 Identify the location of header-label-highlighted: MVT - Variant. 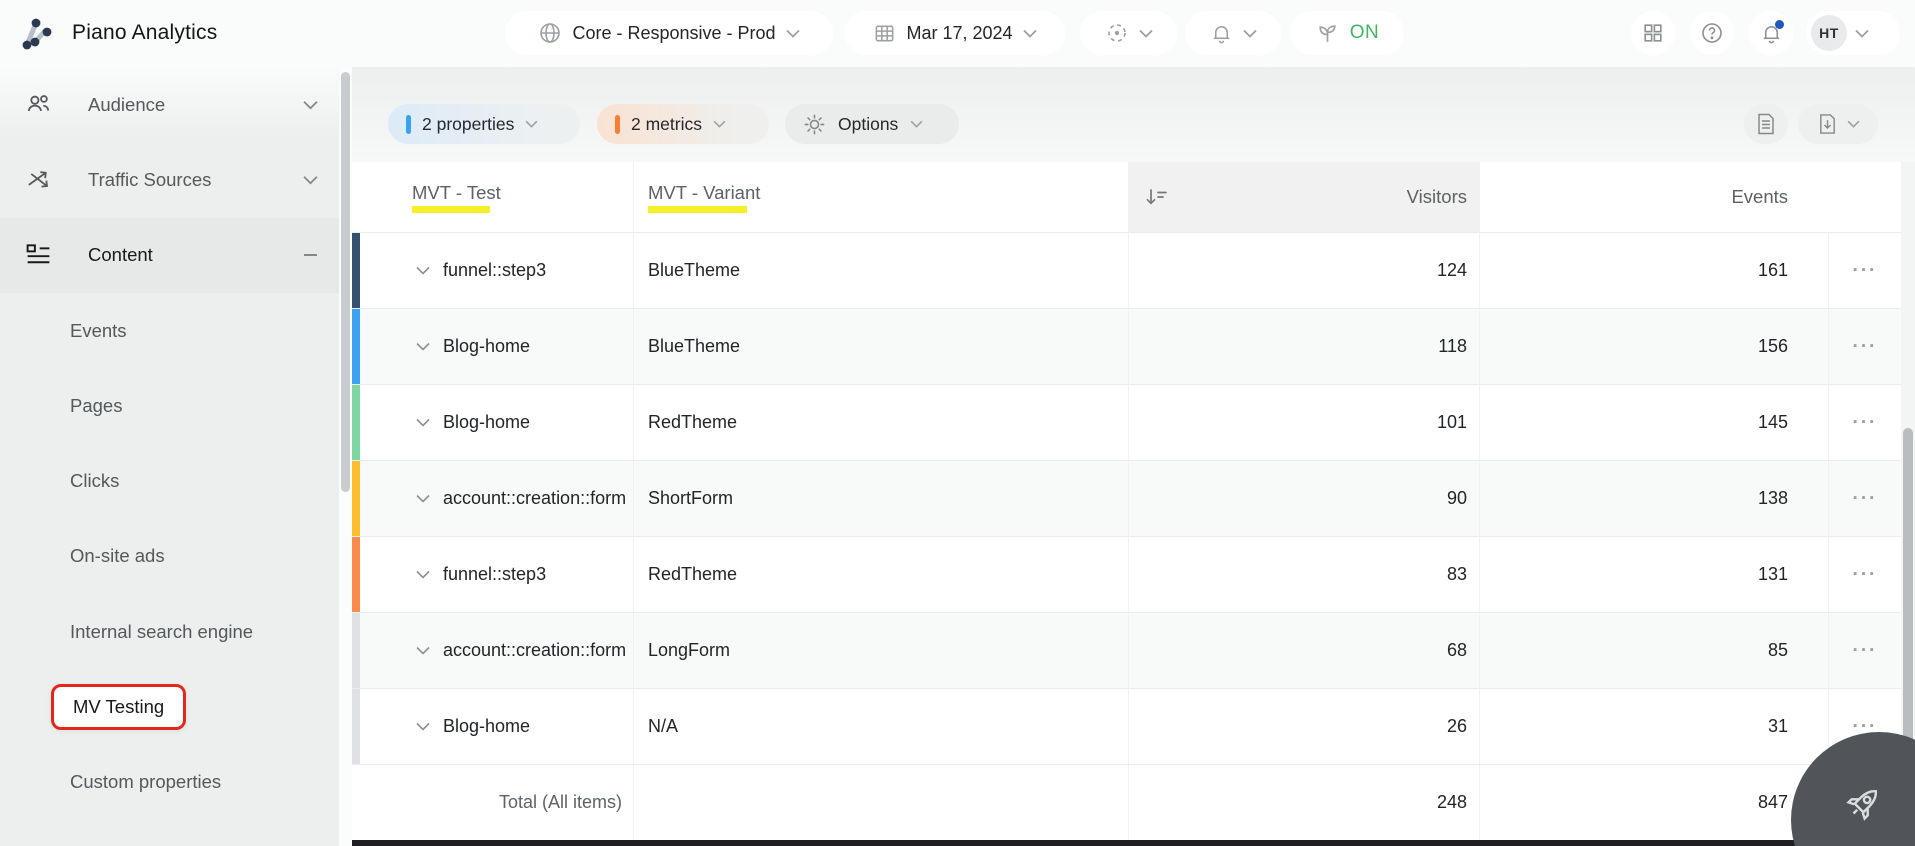
(704, 197).